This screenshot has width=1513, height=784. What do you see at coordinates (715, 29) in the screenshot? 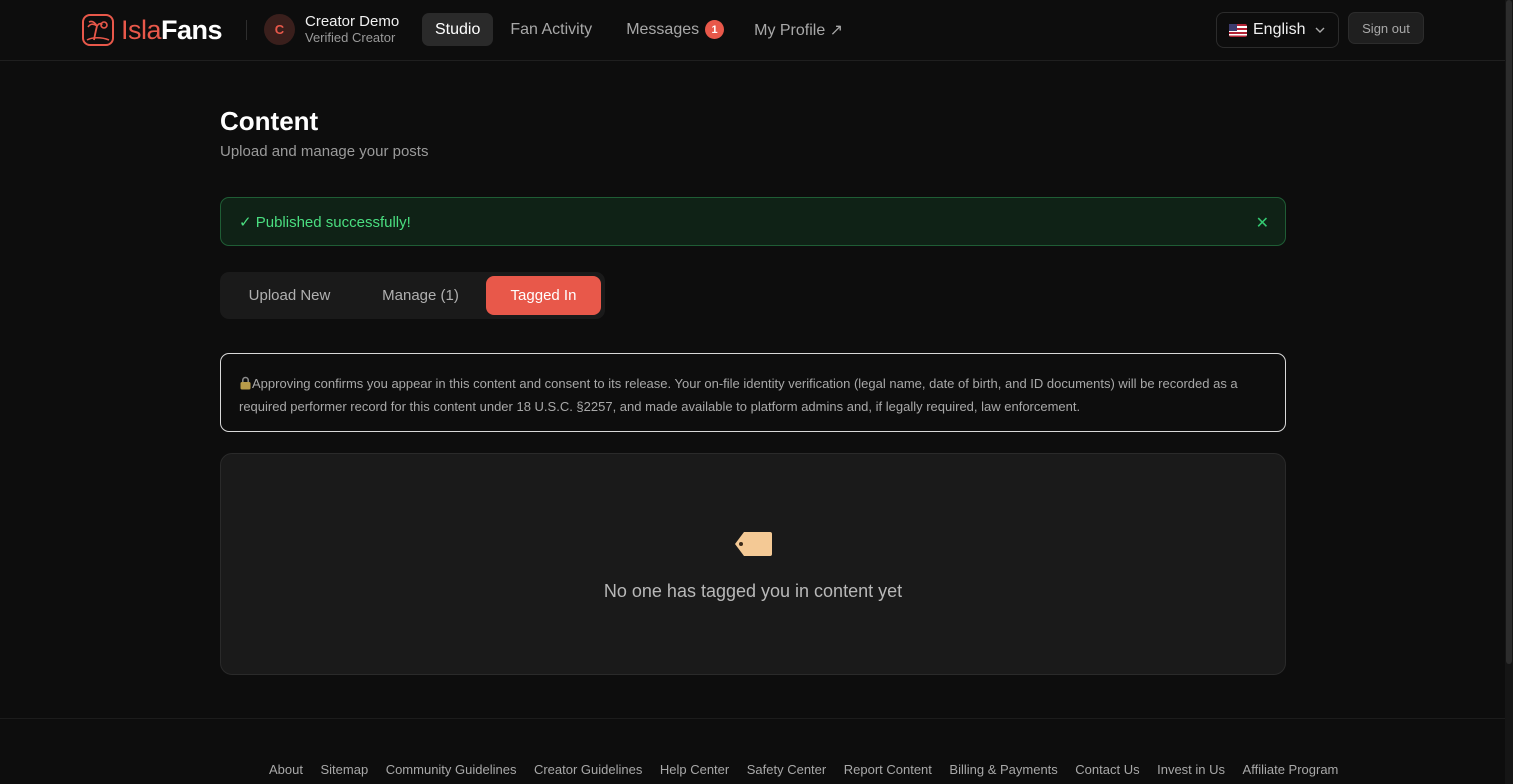
I see `messages-badge: 1` at bounding box center [715, 29].